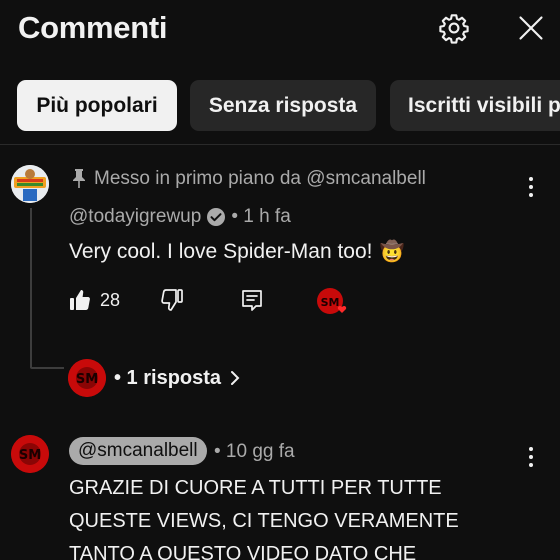 Image resolution: width=560 pixels, height=560 pixels. Describe the element at coordinates (97, 105) in the screenshot. I see `chip-piu-popolari: Più popolari` at that location.